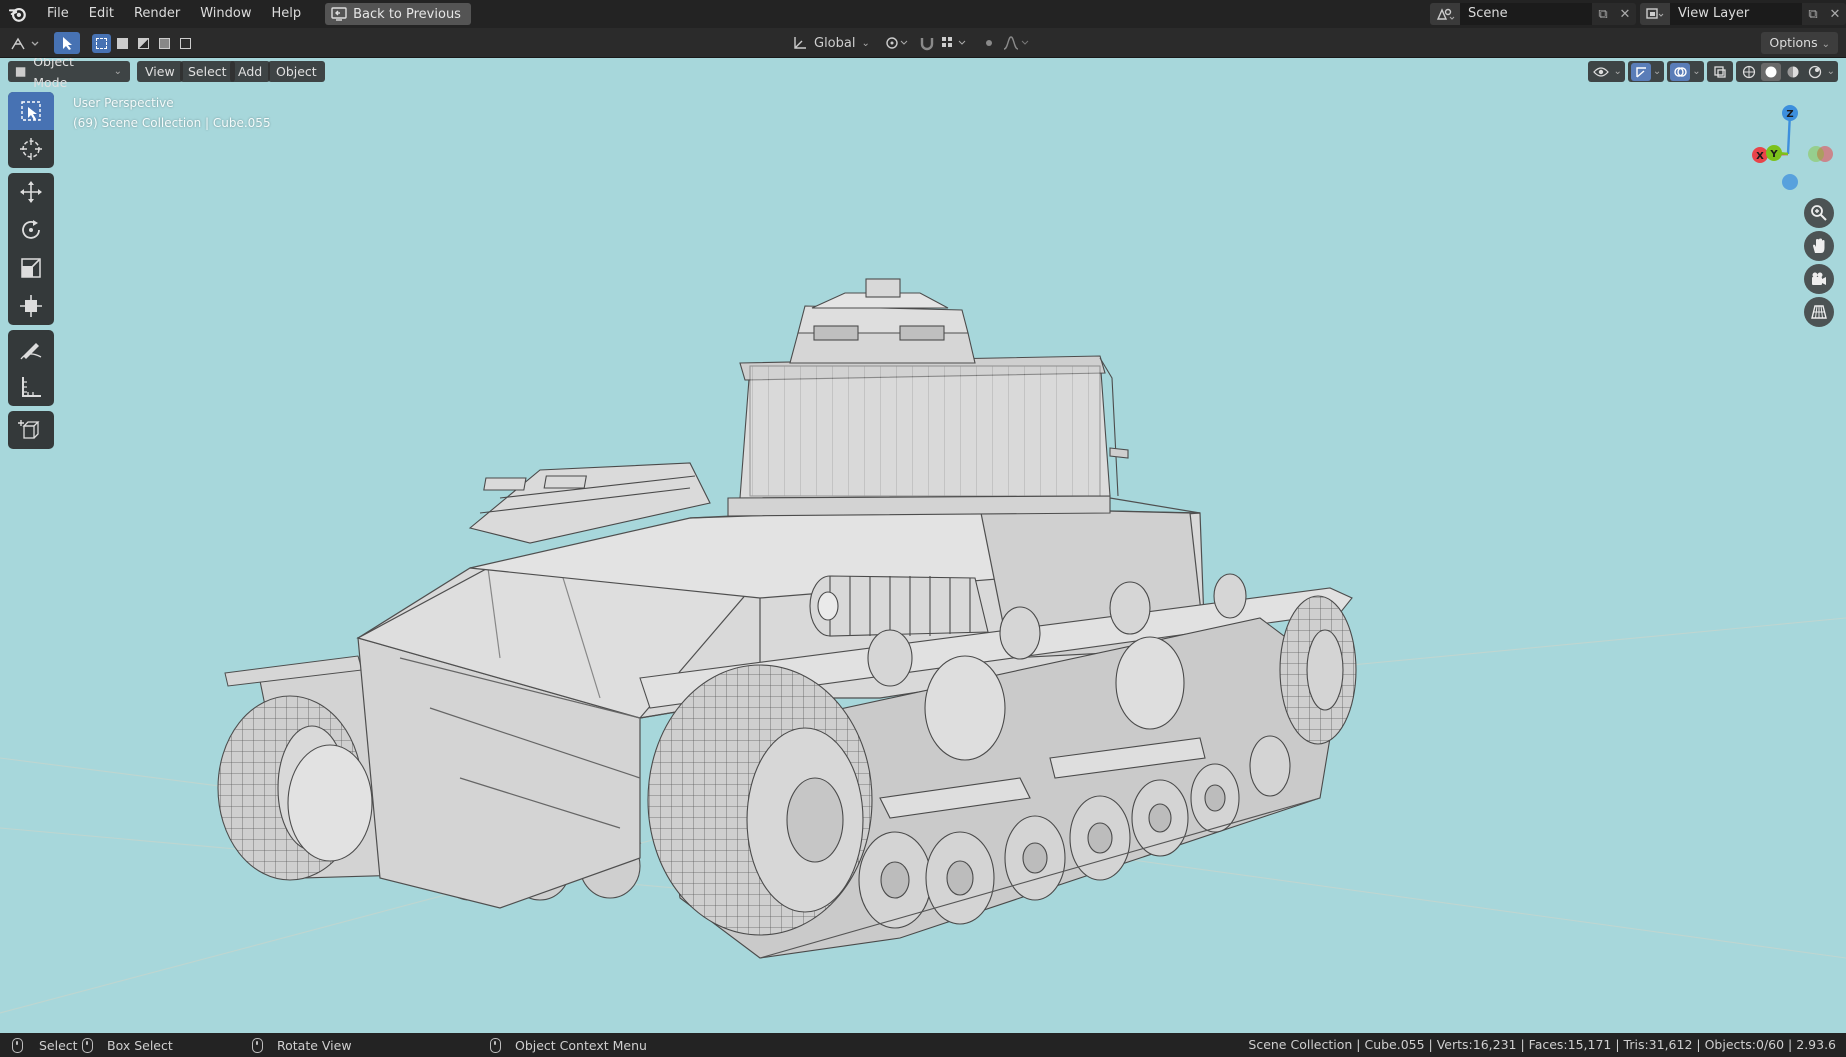 The width and height of the screenshot is (1846, 1057). I want to click on close-scene-icon: ✕, so click(1625, 14).